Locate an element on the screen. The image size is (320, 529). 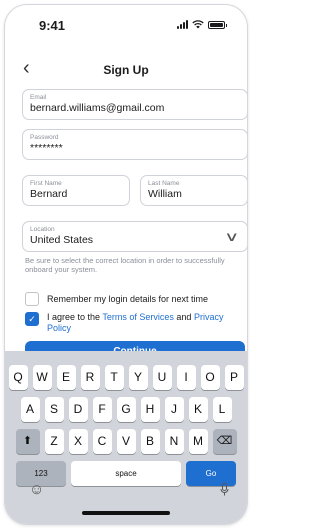
key: K is located at coordinates (198, 409).